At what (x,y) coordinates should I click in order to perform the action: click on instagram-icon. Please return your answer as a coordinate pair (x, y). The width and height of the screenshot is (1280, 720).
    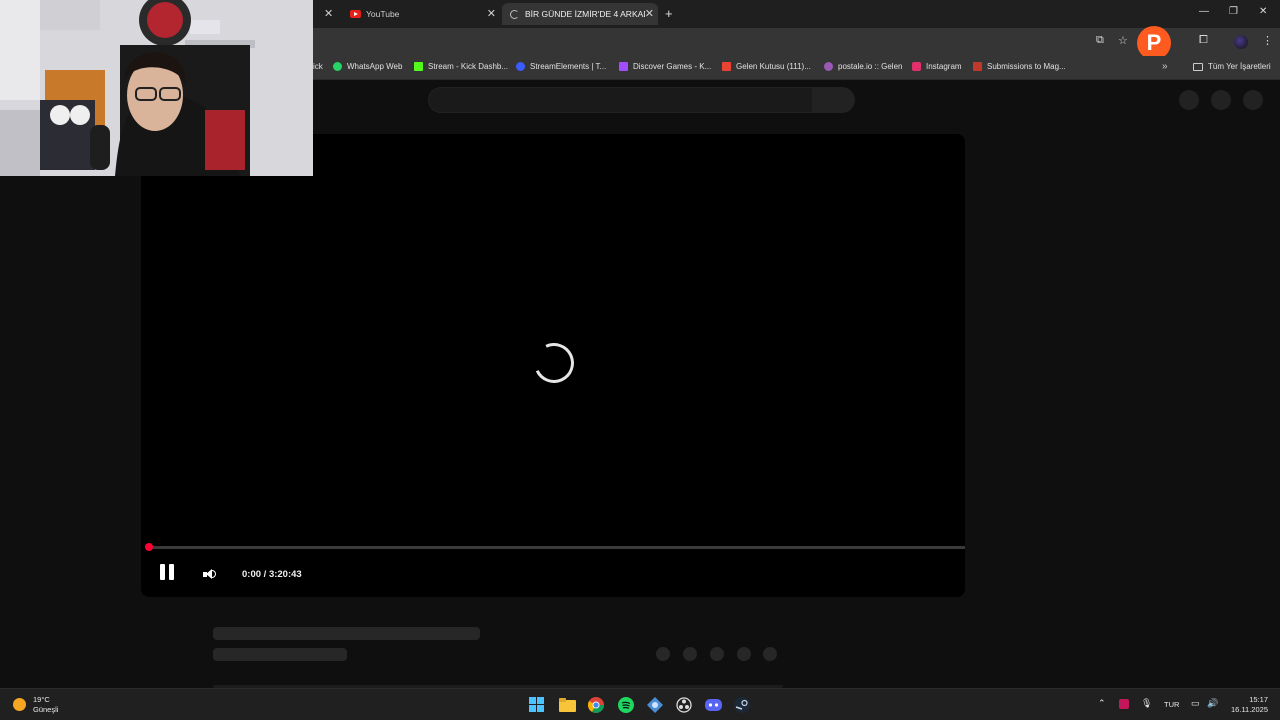
    Looking at the image, I should click on (916, 66).